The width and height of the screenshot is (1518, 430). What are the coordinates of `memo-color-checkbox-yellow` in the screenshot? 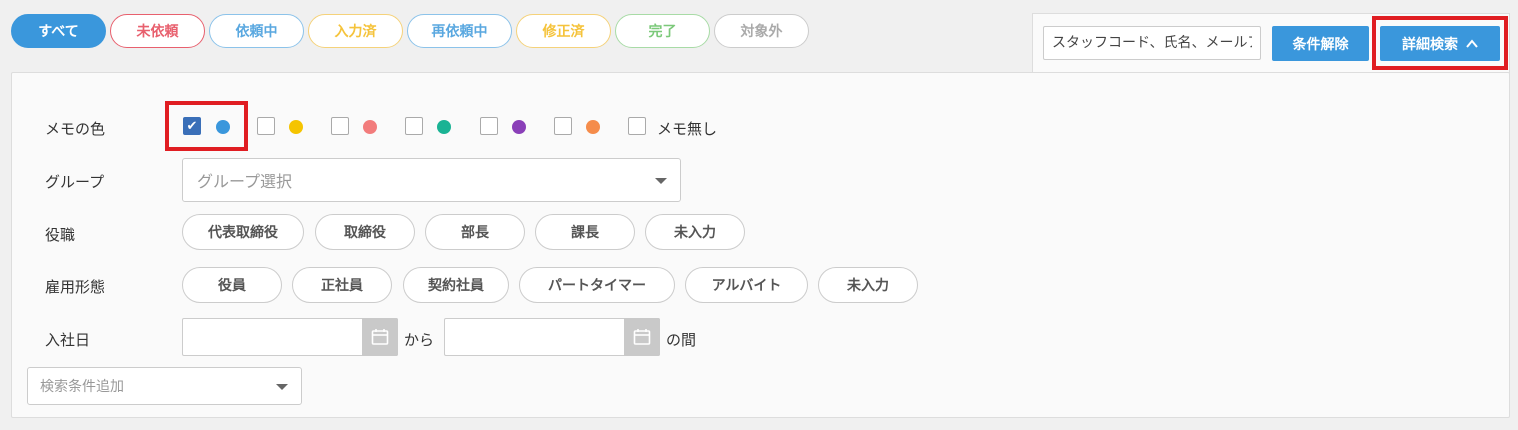 It's located at (266, 126).